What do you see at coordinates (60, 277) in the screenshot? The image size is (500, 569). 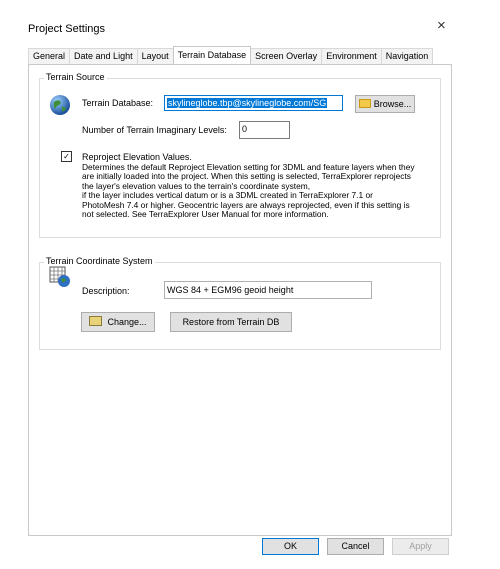 I see `coordinate-grid-icon` at bounding box center [60, 277].